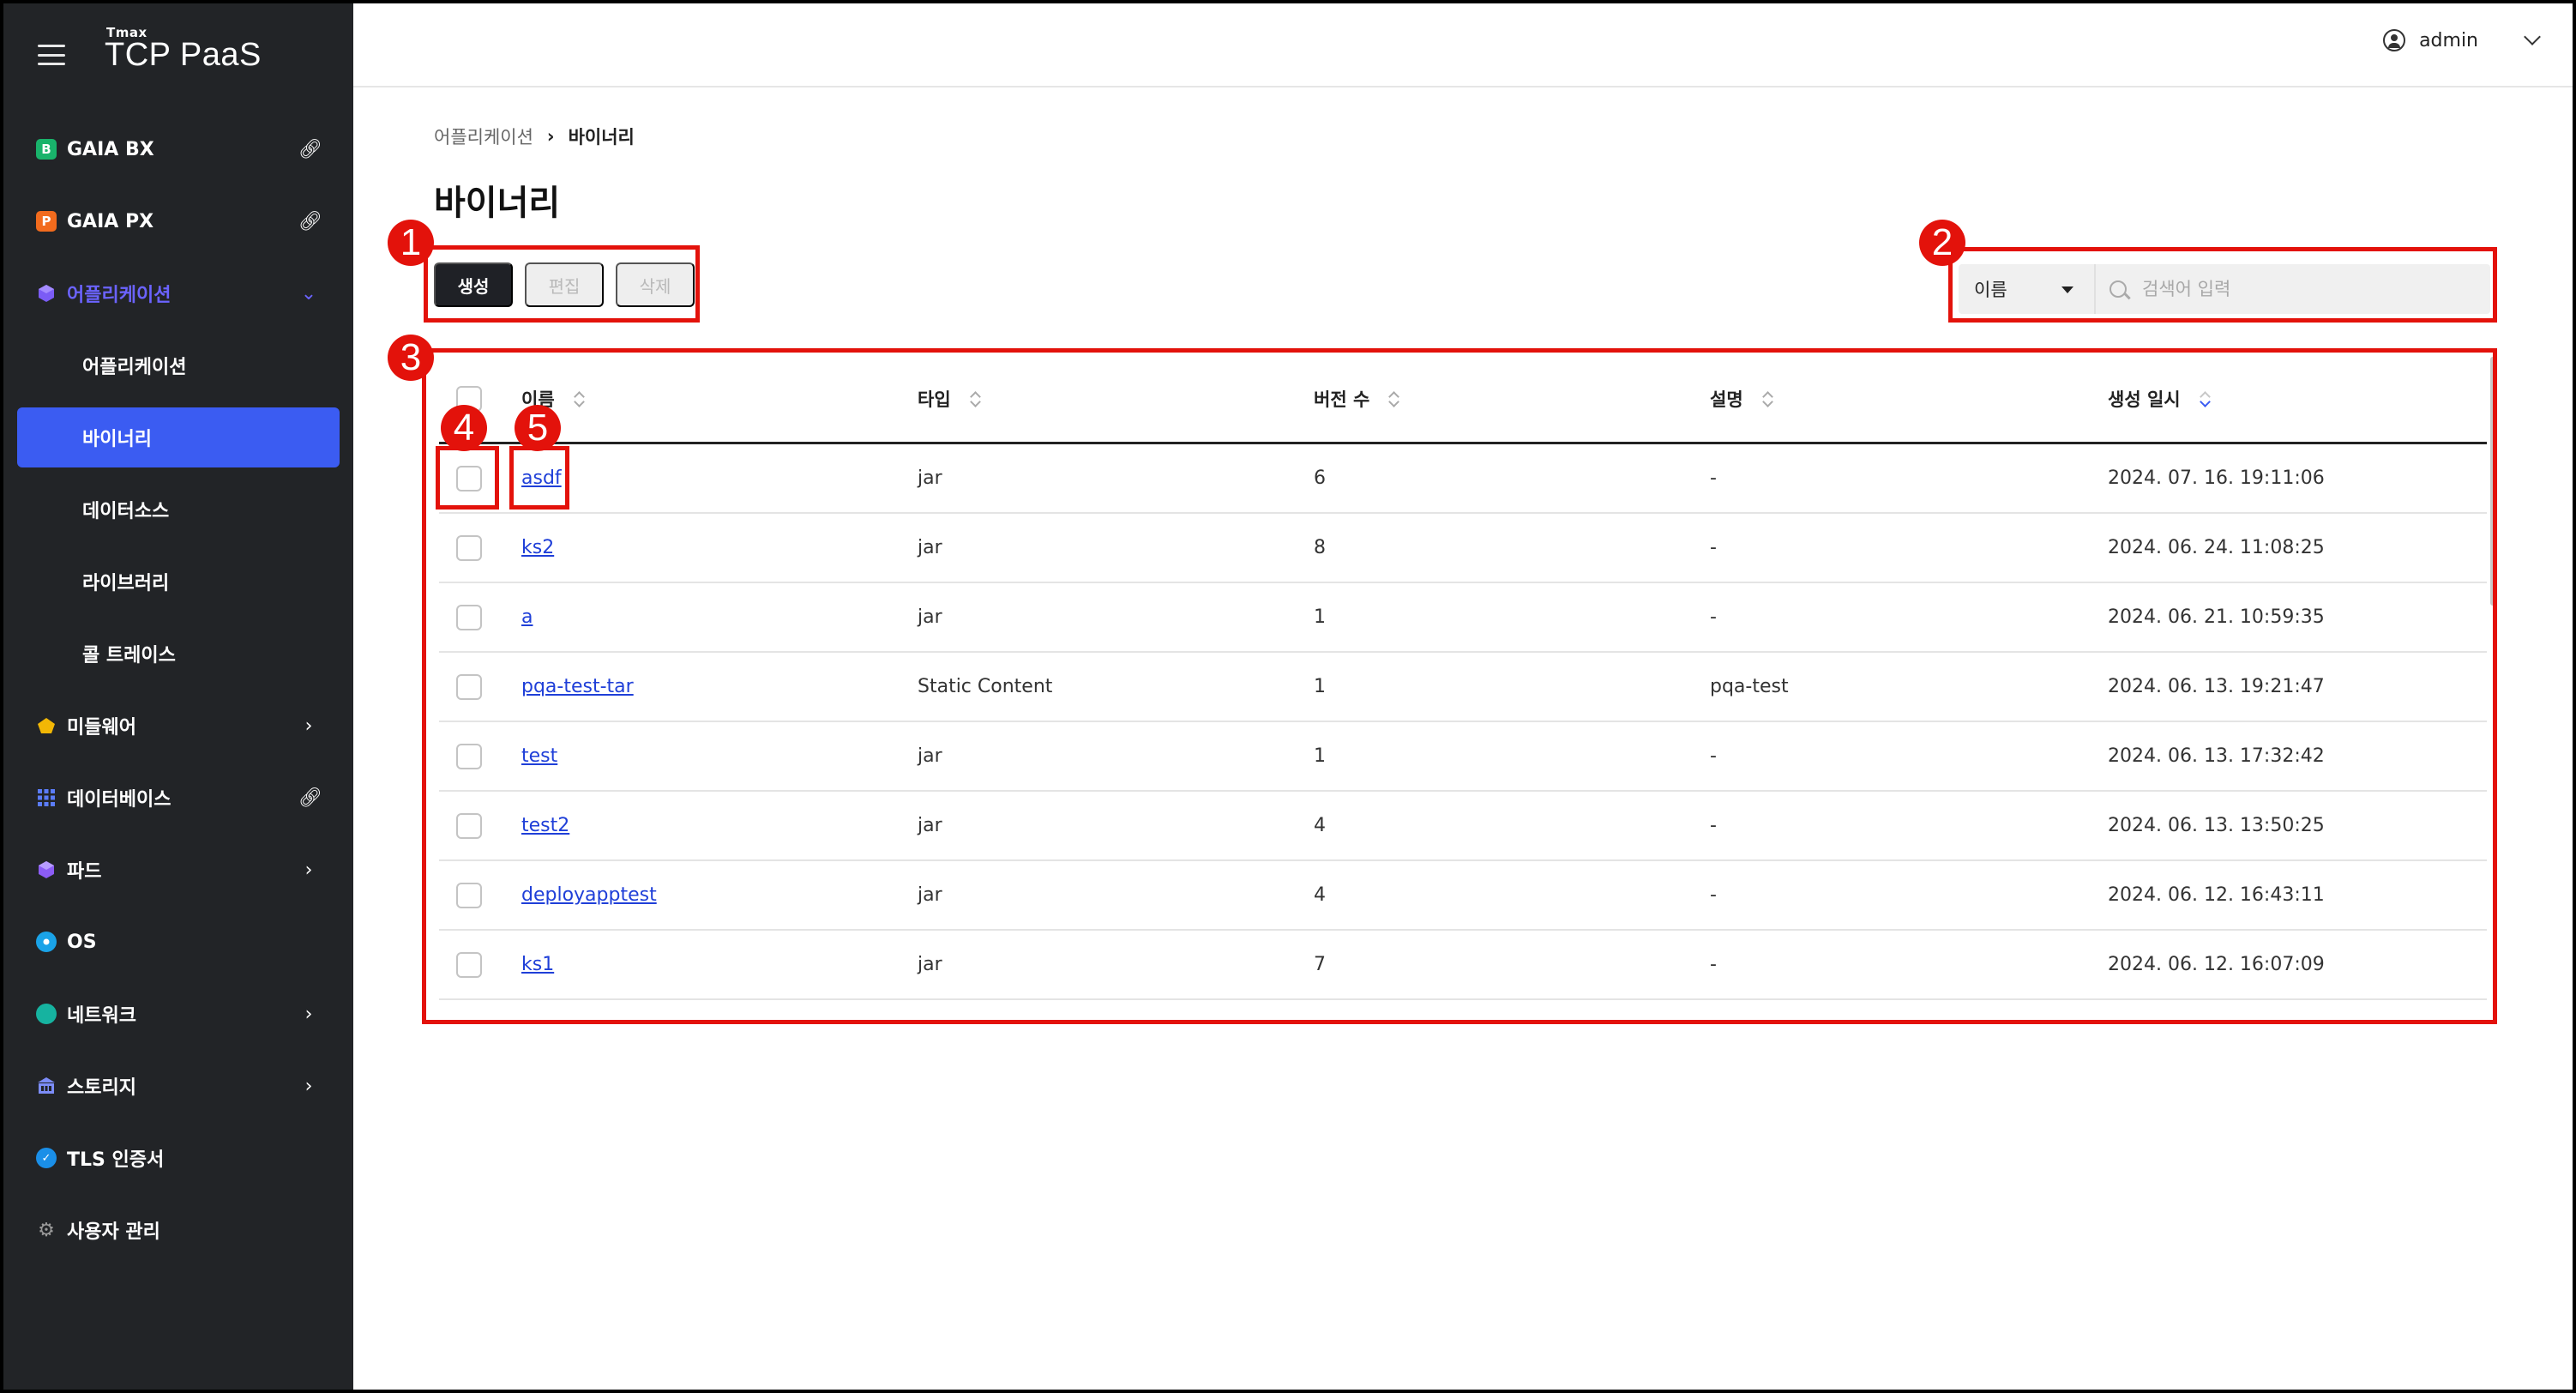 The height and width of the screenshot is (1393, 2576). I want to click on sidebar-subitem-library: 라이브러리, so click(178, 582).